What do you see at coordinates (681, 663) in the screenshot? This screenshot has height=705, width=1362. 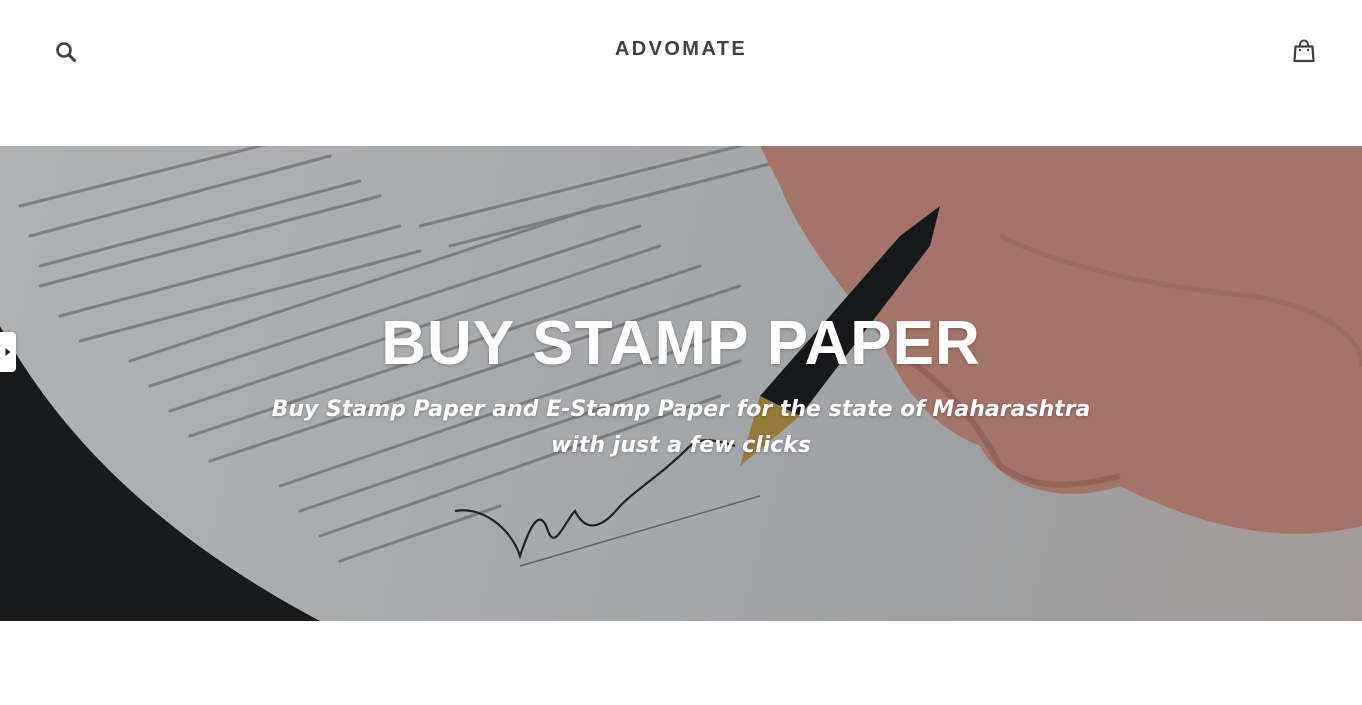 I see `content-section` at bounding box center [681, 663].